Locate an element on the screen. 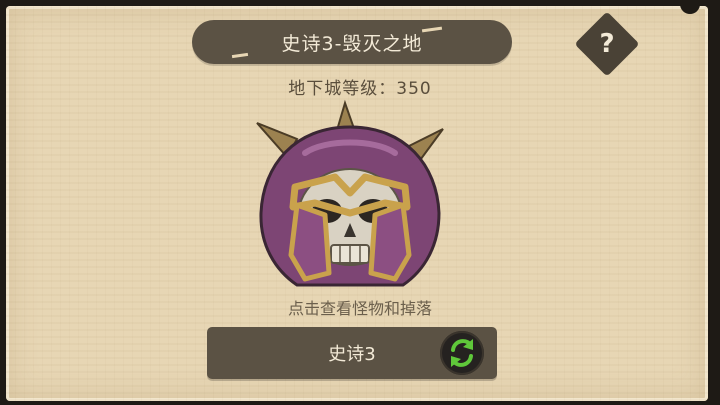 This screenshot has width=720, height=405. monster-drop-hint: 点击查看怪物和掉落 is located at coordinates (360, 307).